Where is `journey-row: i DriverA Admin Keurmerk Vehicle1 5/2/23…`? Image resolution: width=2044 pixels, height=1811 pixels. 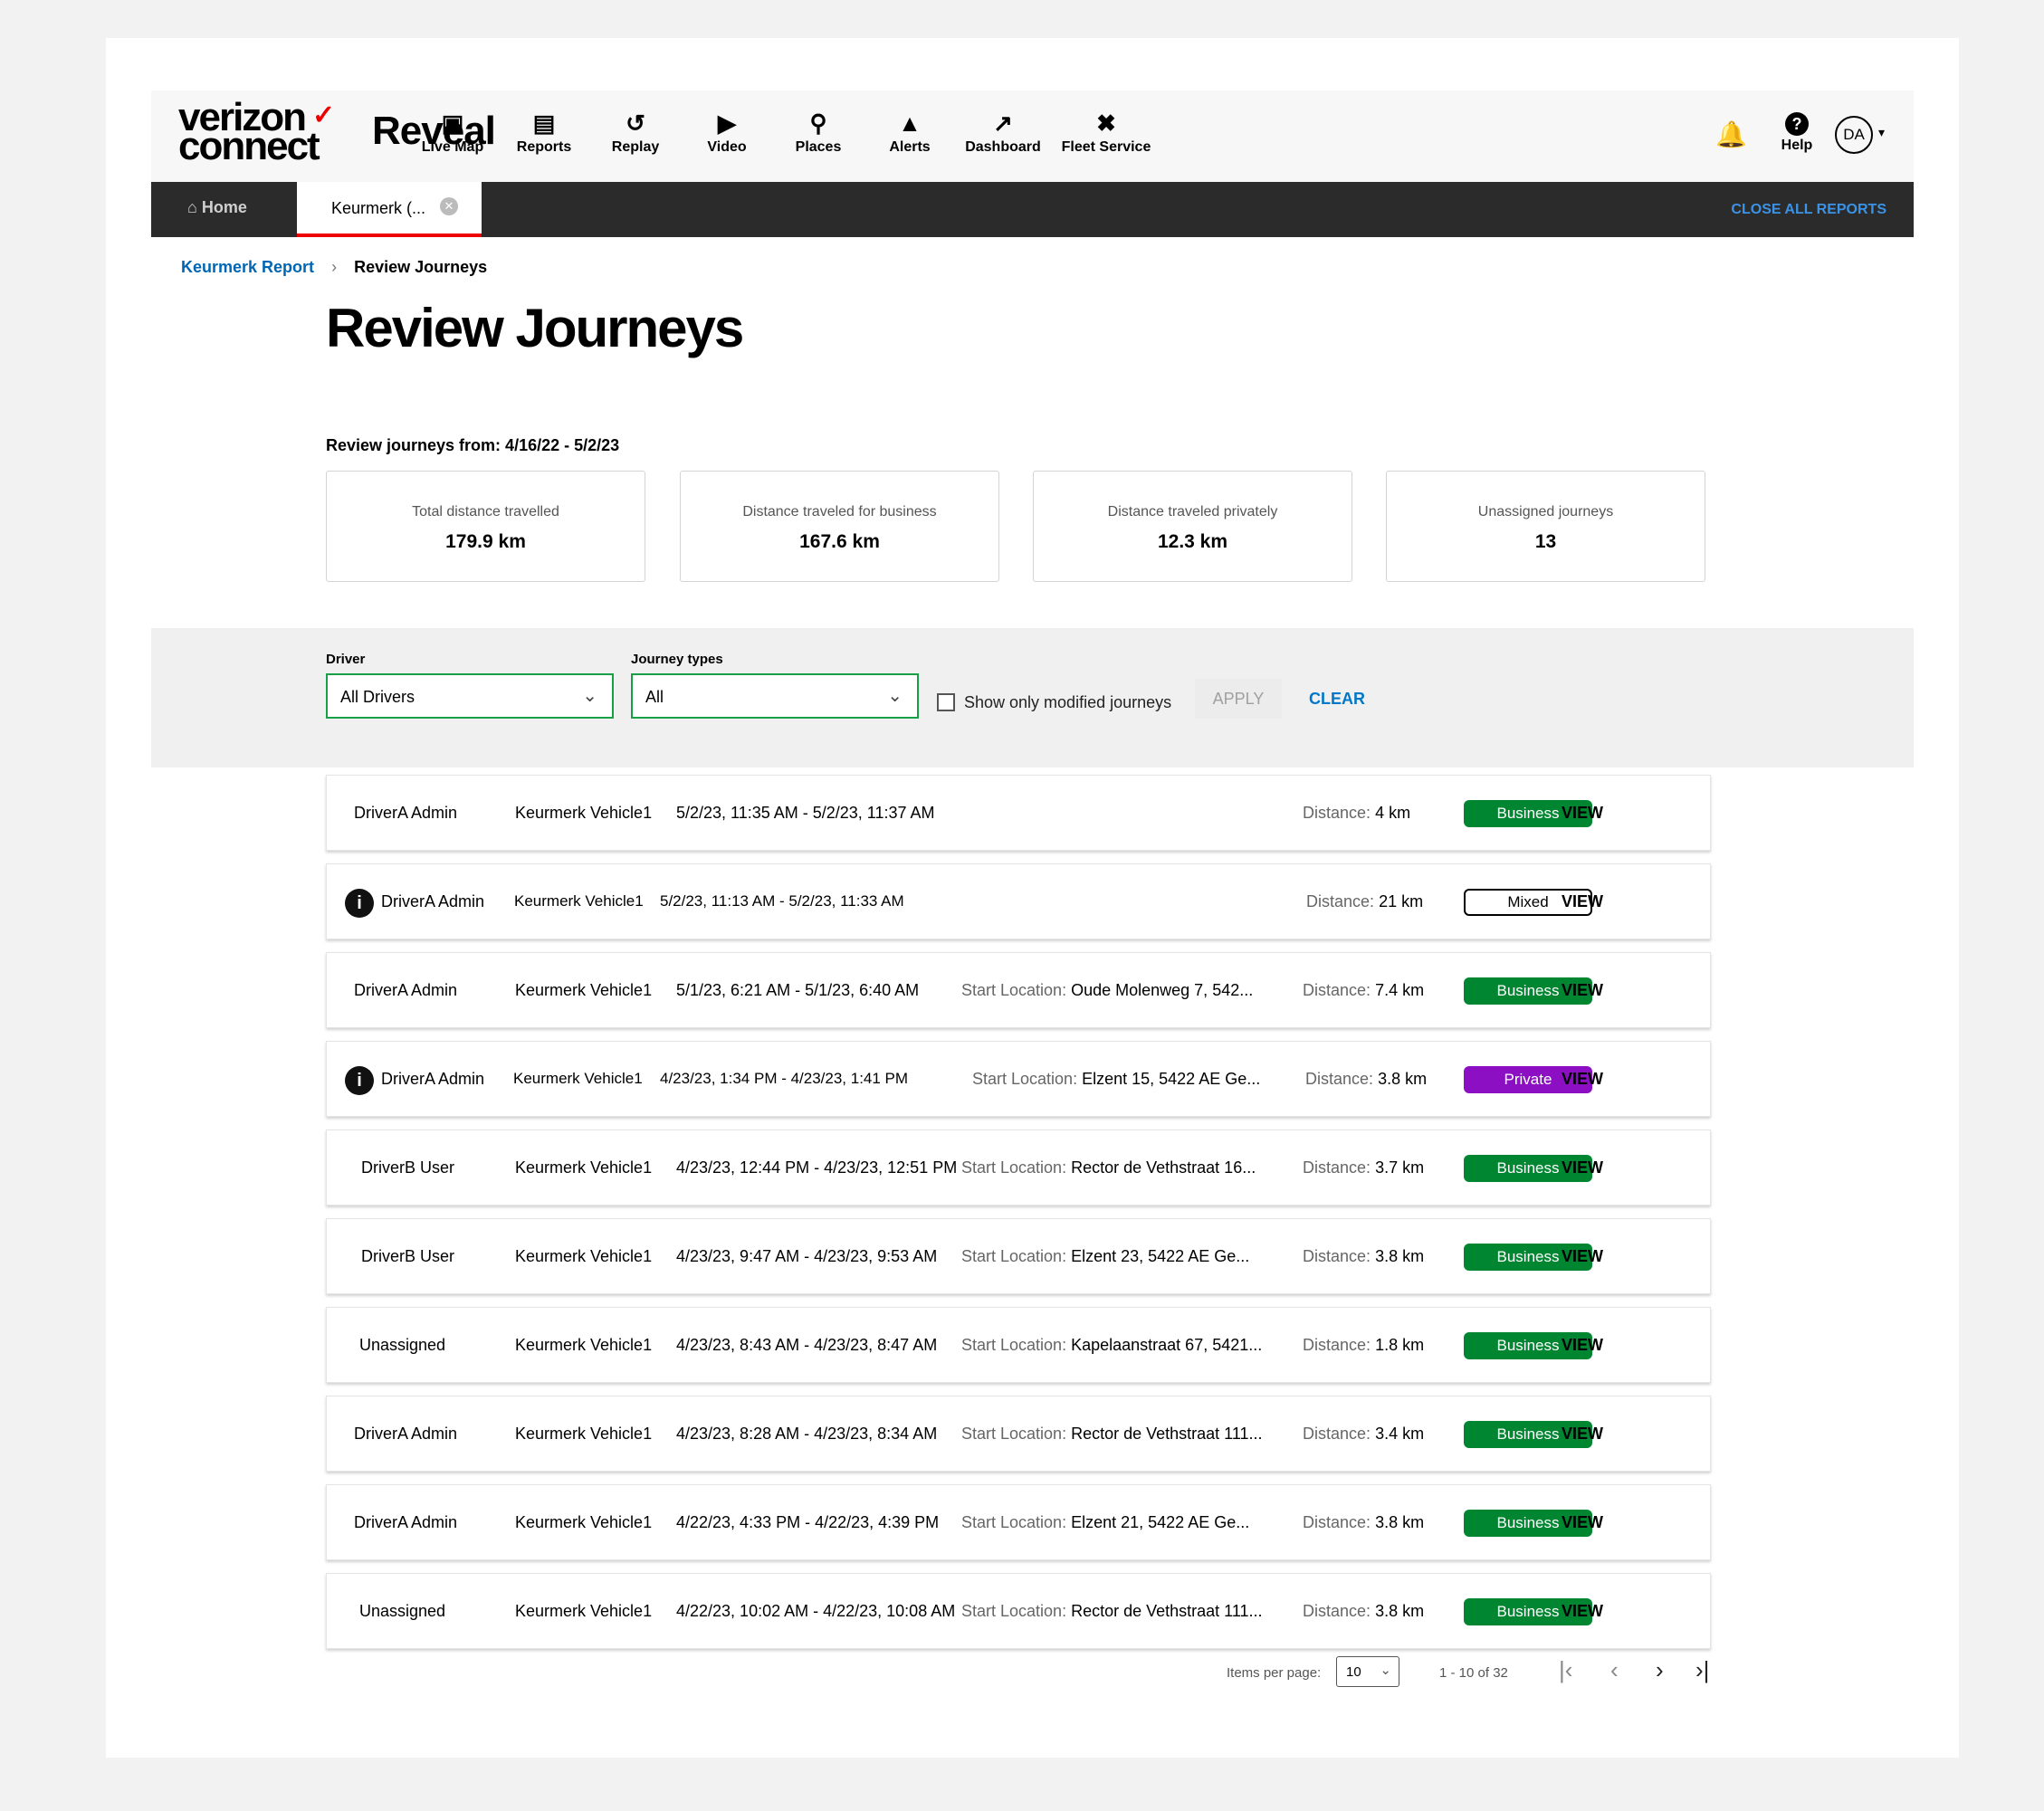 journey-row: i DriverA Admin Keurmerk Vehicle1 5/2/23… is located at coordinates (1018, 901).